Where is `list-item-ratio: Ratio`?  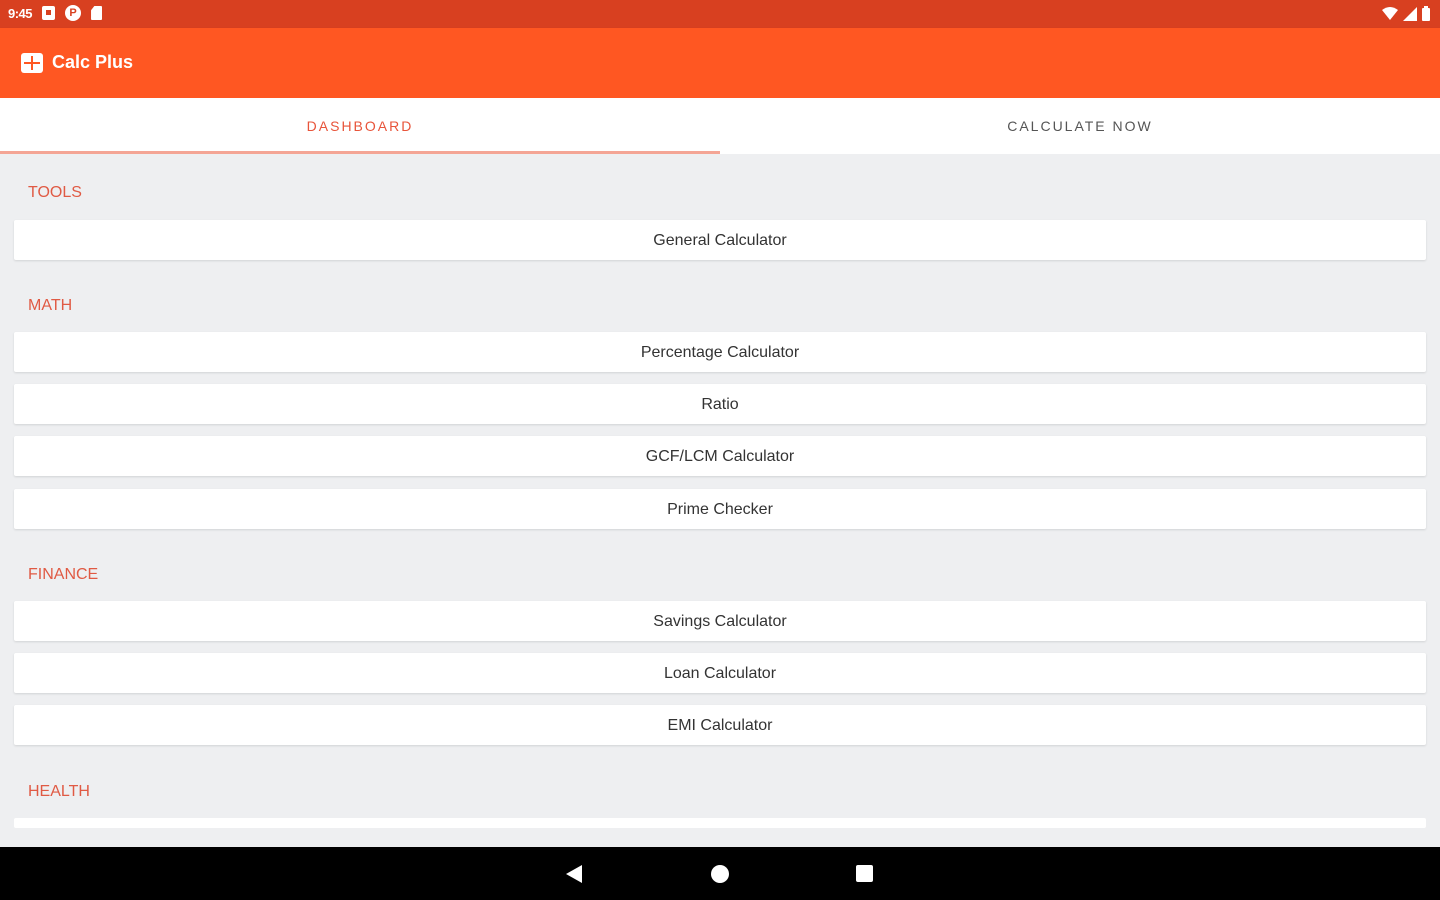
list-item-ratio: Ratio is located at coordinates (720, 404).